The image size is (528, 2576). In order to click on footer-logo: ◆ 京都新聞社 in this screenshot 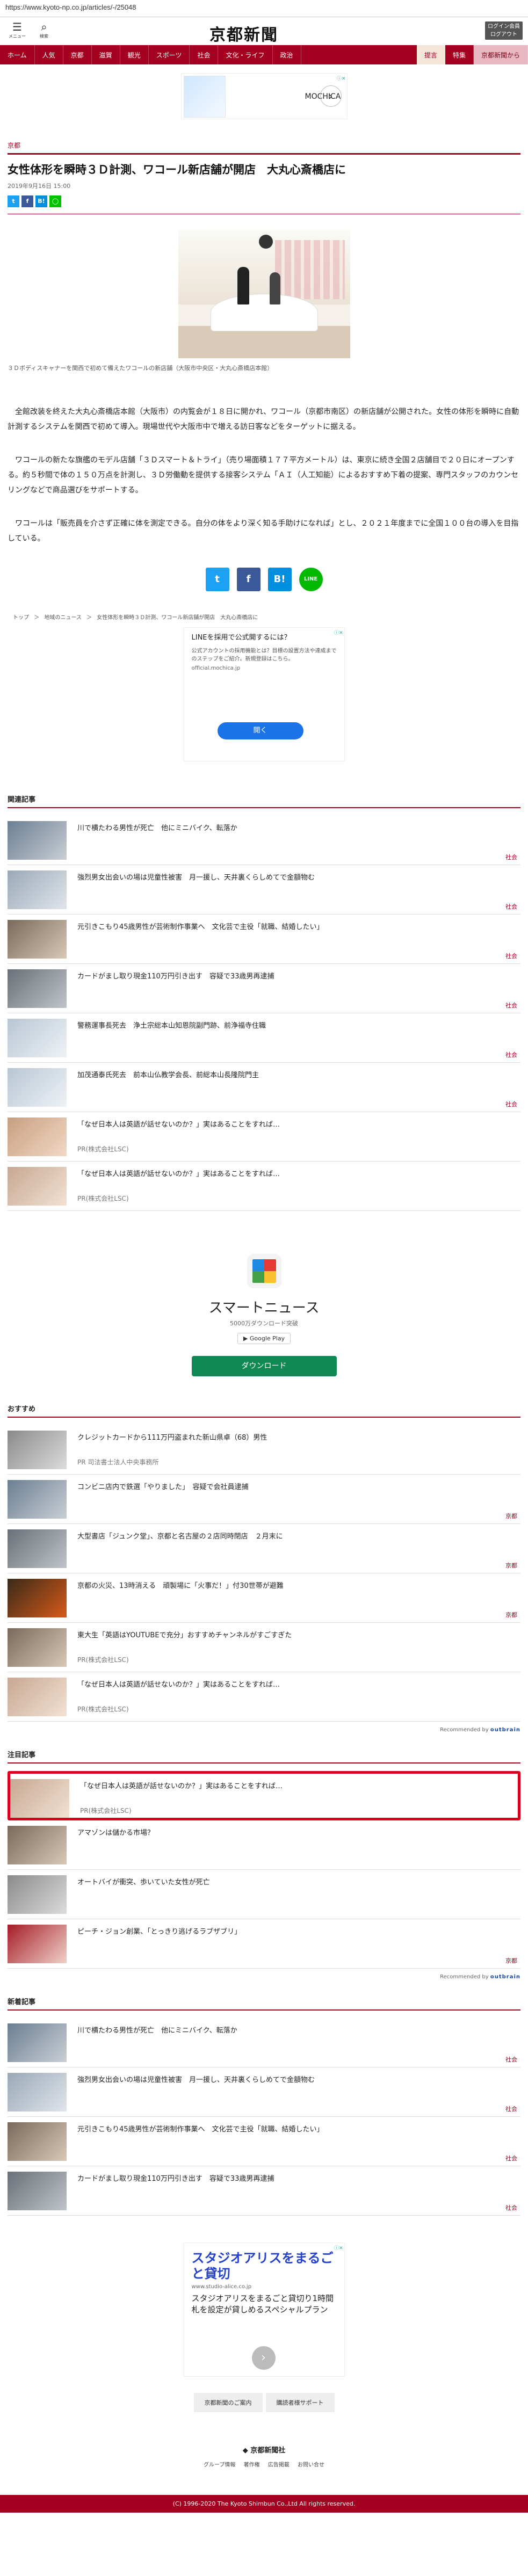, I will do `click(264, 2449)`.